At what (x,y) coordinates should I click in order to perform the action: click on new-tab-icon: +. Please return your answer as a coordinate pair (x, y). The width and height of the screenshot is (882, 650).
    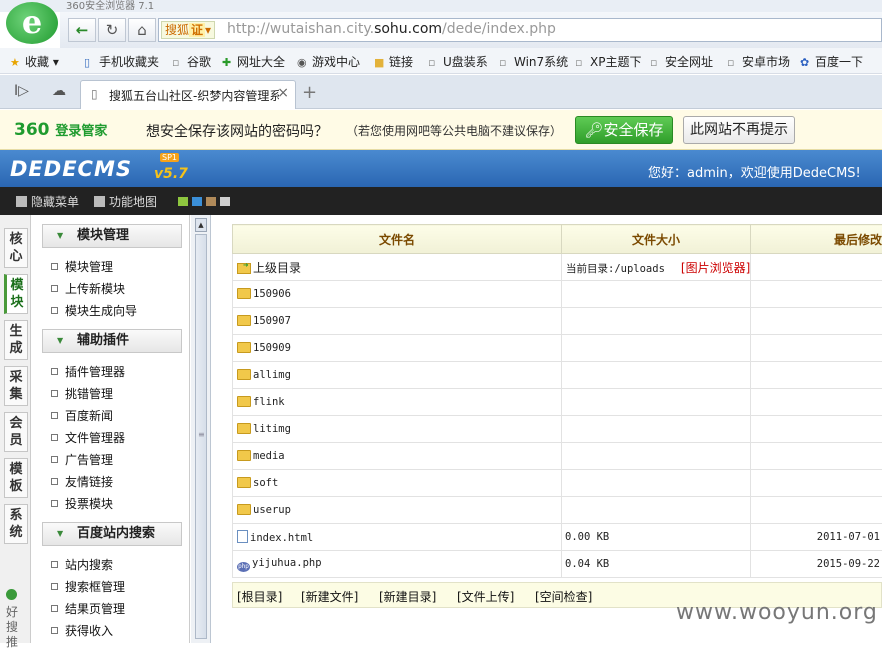
    Looking at the image, I should click on (309, 92).